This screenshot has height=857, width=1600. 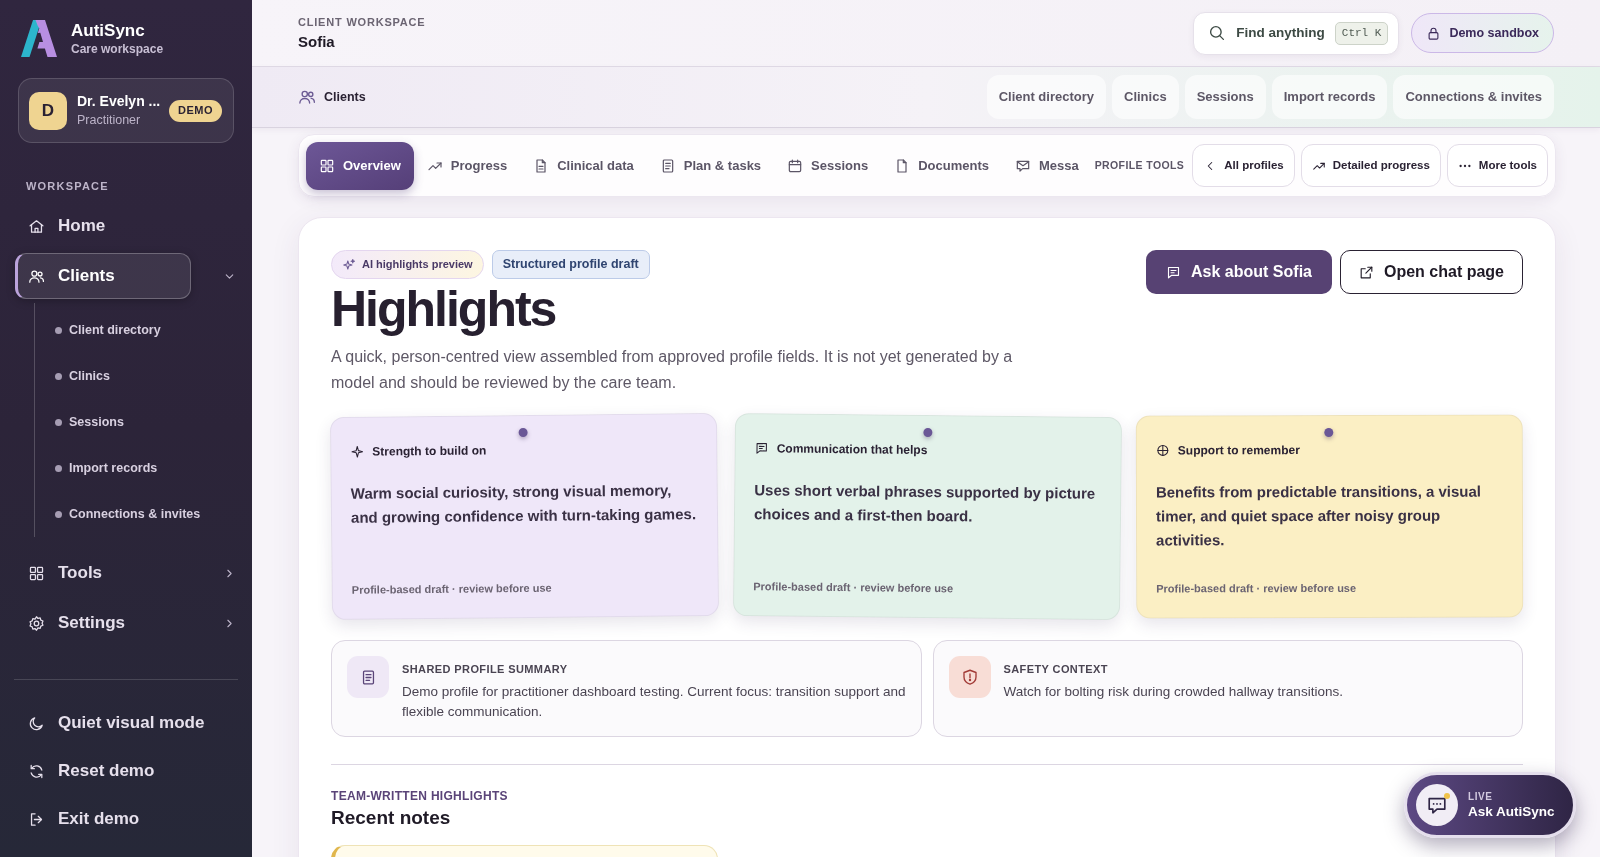 What do you see at coordinates (443, 309) in the screenshot?
I see `highlights-title: Highlights` at bounding box center [443, 309].